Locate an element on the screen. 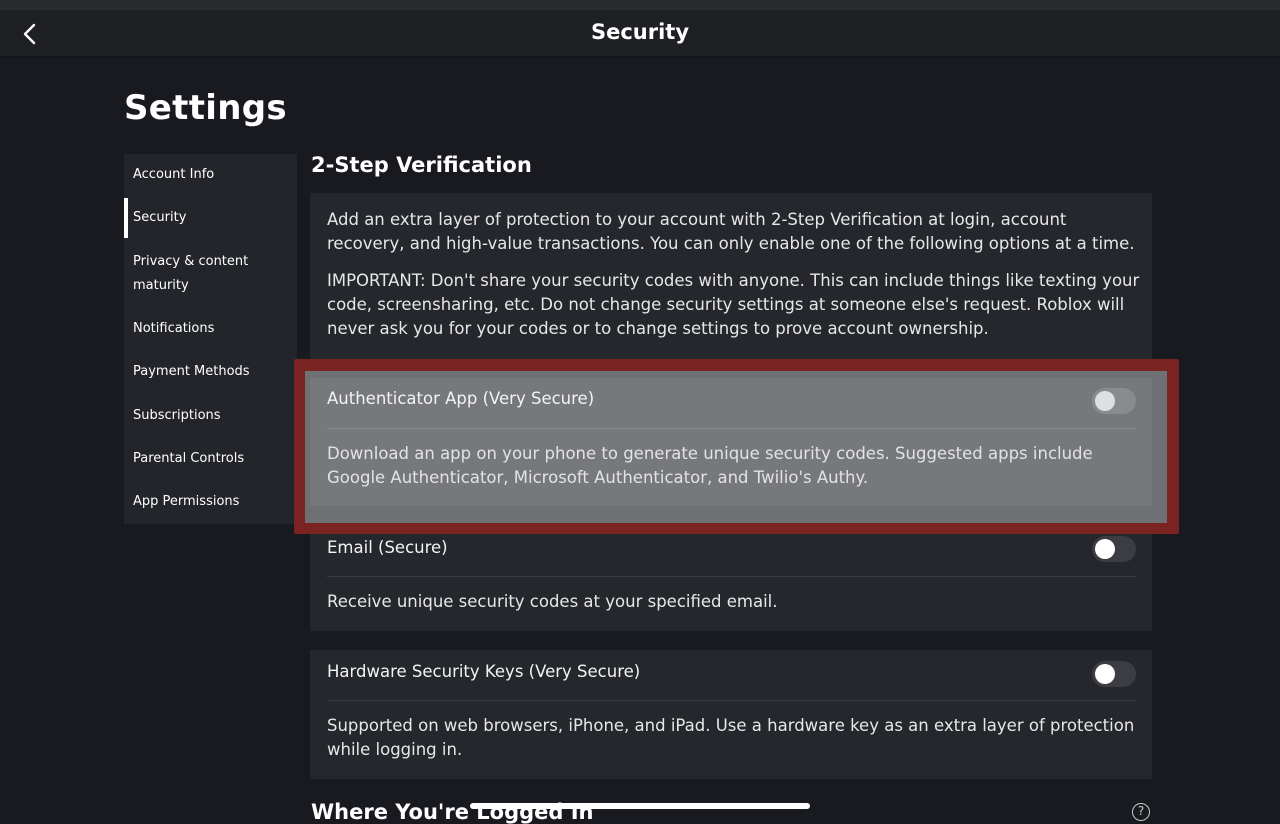 Image resolution: width=1280 pixels, height=824 pixels. sidebar-item-notifications: Notifications is located at coordinates (210, 329).